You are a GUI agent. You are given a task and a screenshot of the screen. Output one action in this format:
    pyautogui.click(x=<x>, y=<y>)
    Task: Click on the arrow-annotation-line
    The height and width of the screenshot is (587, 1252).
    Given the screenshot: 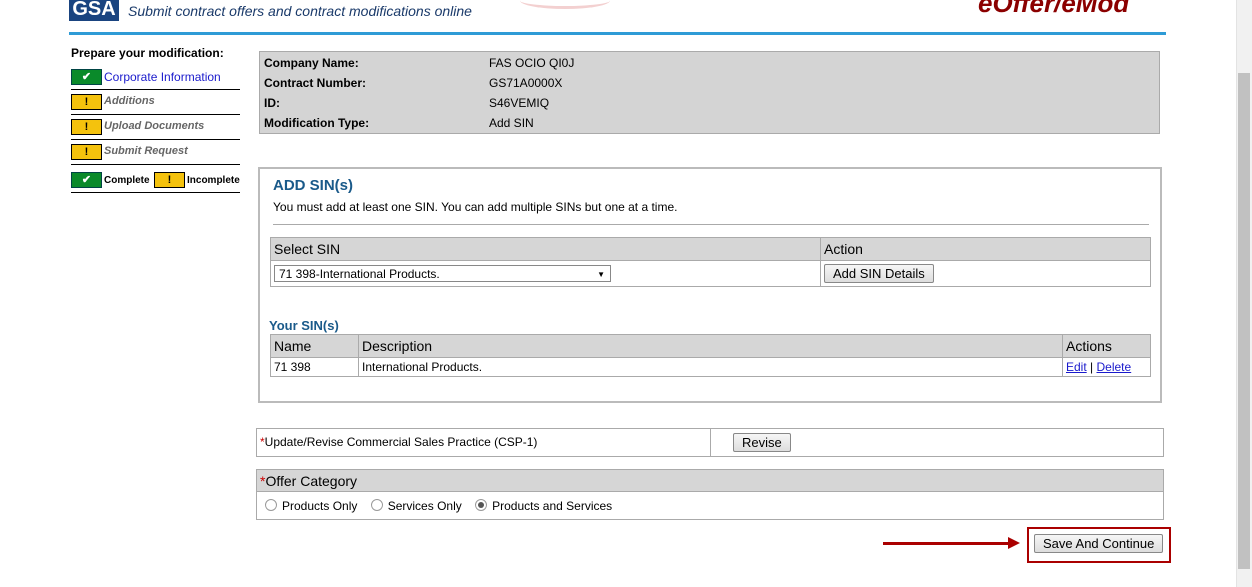 What is the action you would take?
    pyautogui.click(x=948, y=543)
    